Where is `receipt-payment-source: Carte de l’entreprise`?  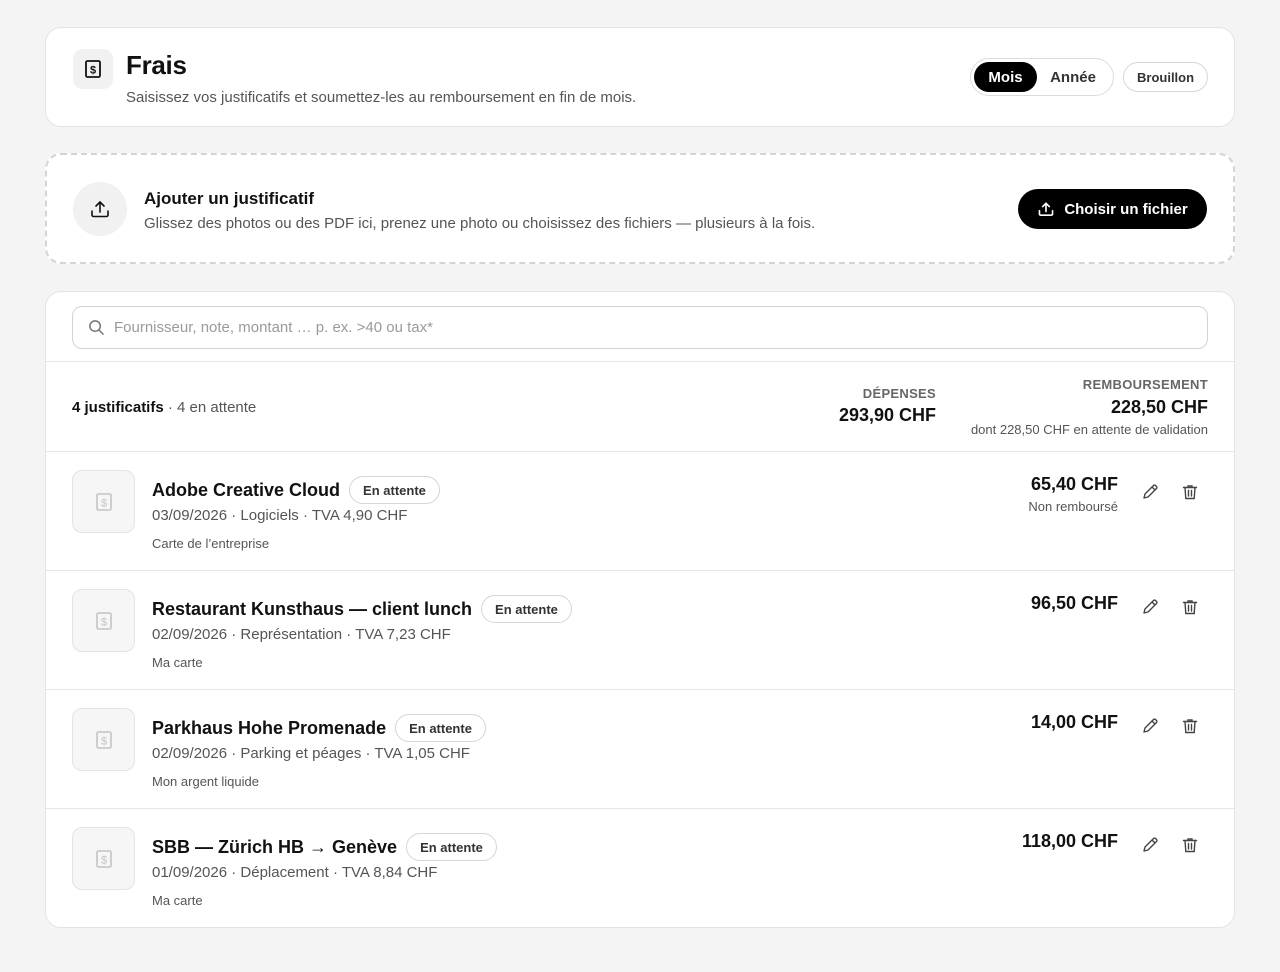 receipt-payment-source: Carte de l’entreprise is located at coordinates (211, 543).